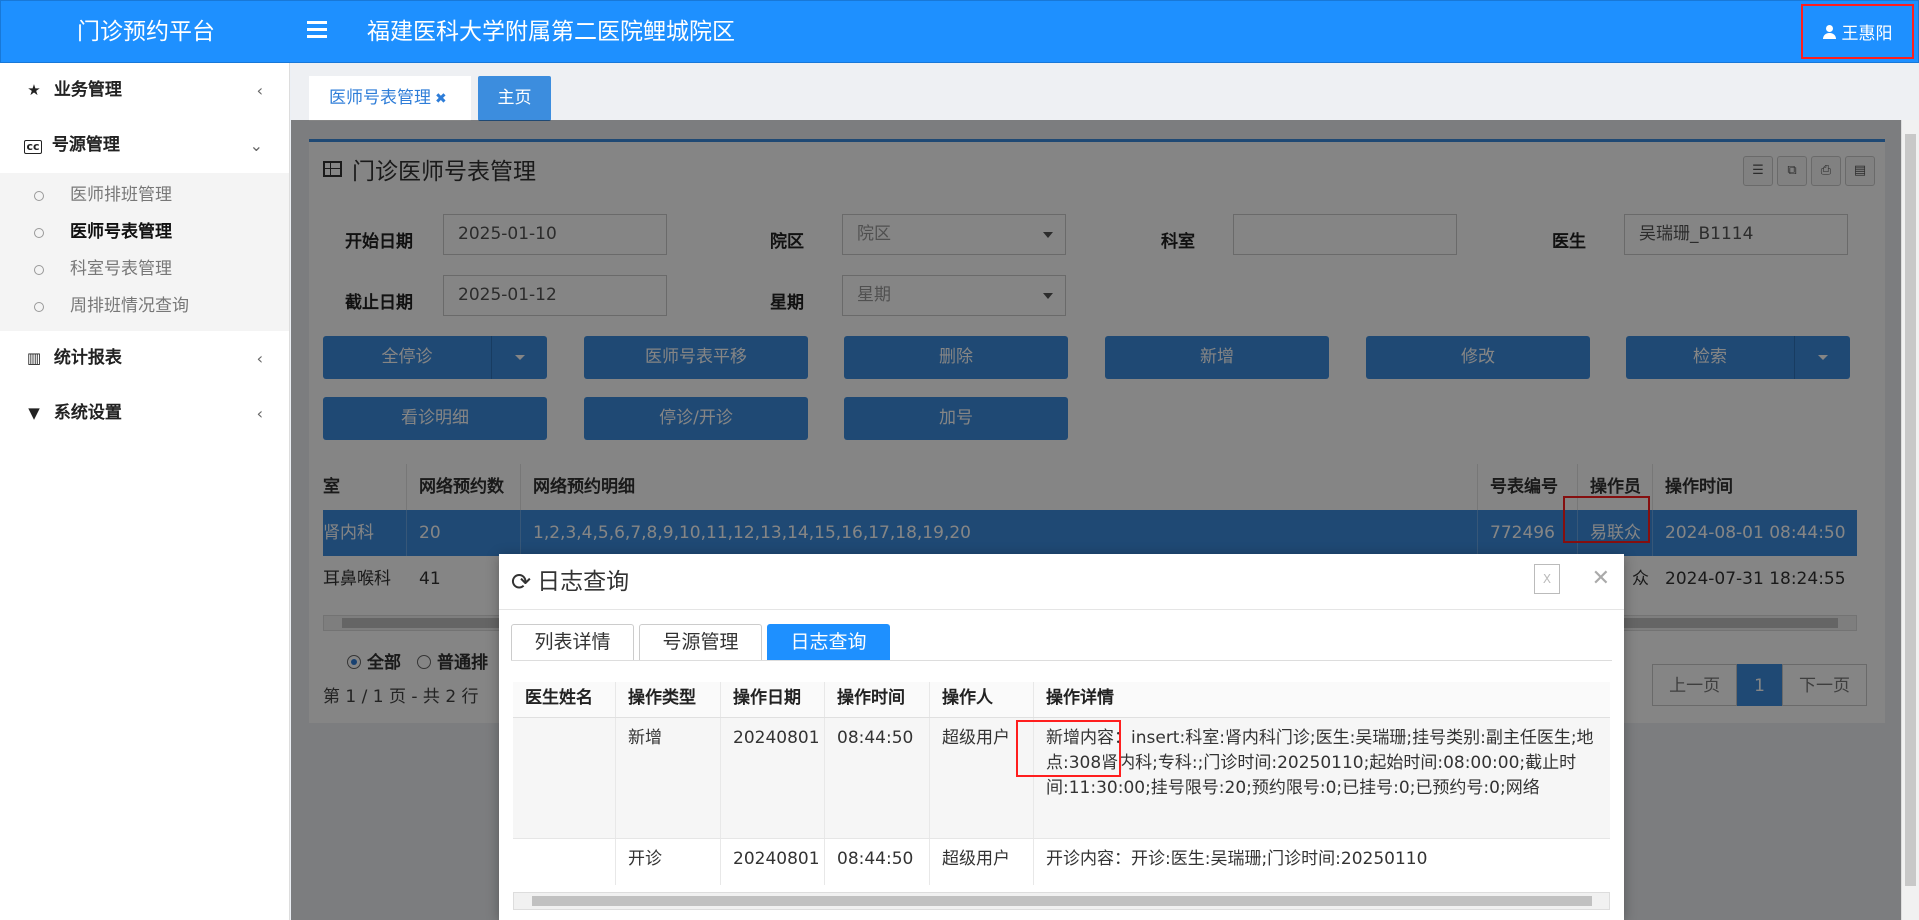 The width and height of the screenshot is (1919, 920). Describe the element at coordinates (144, 195) in the screenshot. I see `sidebar-item-doctor-schedule: 医师排班管理` at that location.